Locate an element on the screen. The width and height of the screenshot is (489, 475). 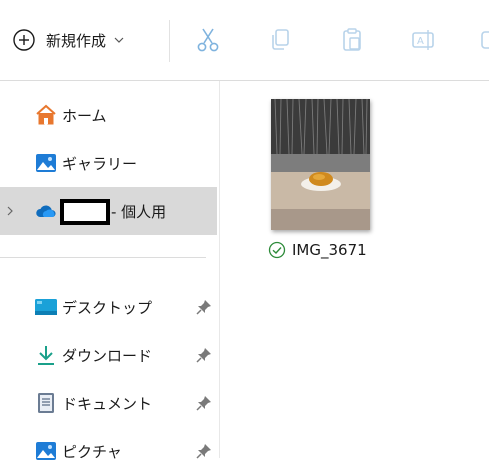
redacted-account-name is located at coordinates (85, 212).